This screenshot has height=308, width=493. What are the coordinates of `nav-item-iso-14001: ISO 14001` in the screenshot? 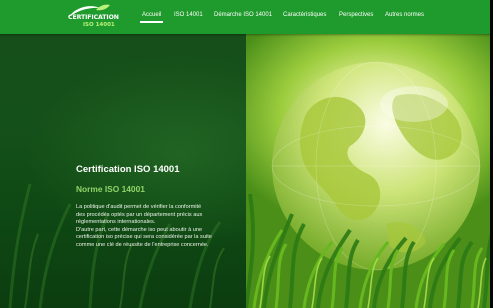 It's located at (188, 15).